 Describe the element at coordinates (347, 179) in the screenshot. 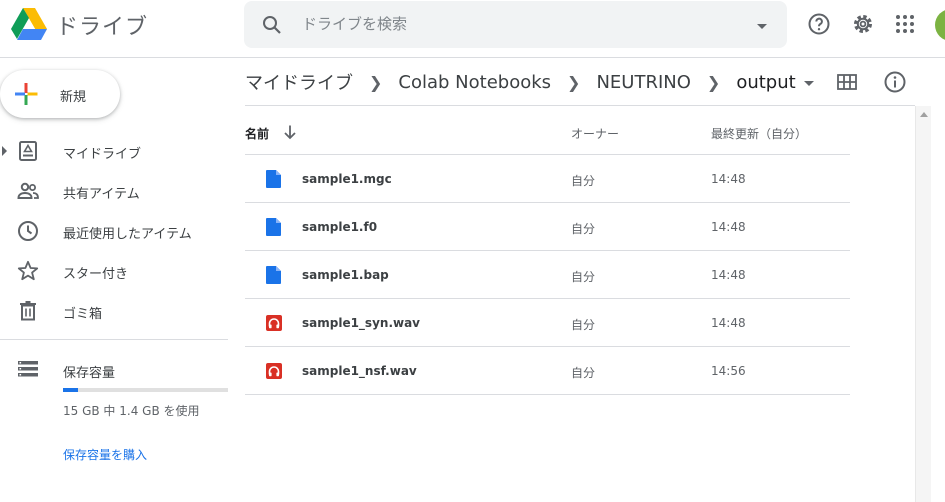

I see `file-name: sample1.mgc` at that location.